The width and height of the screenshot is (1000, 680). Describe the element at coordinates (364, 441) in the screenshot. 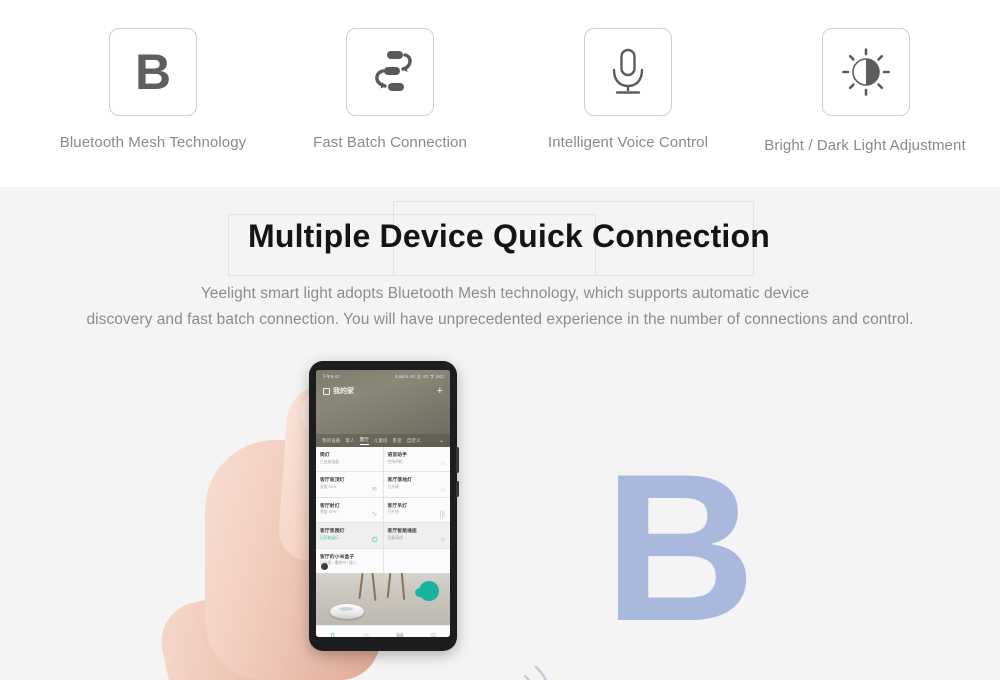

I see `tab-living-room: 客厅` at that location.